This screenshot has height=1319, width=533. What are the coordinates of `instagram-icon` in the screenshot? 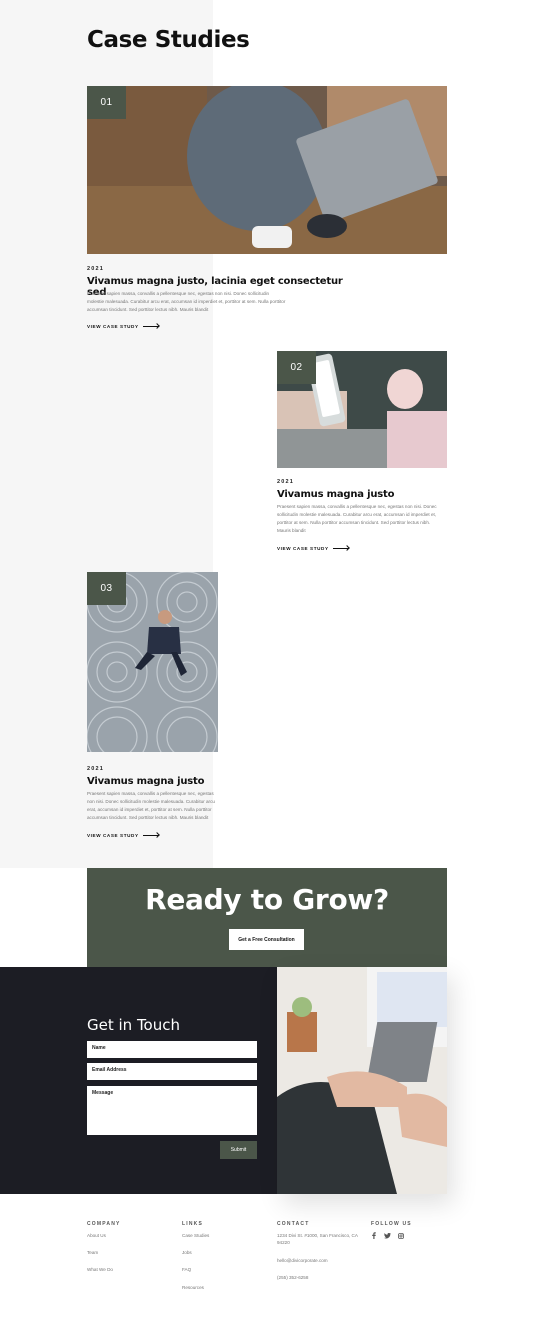 It's located at (401, 1235).